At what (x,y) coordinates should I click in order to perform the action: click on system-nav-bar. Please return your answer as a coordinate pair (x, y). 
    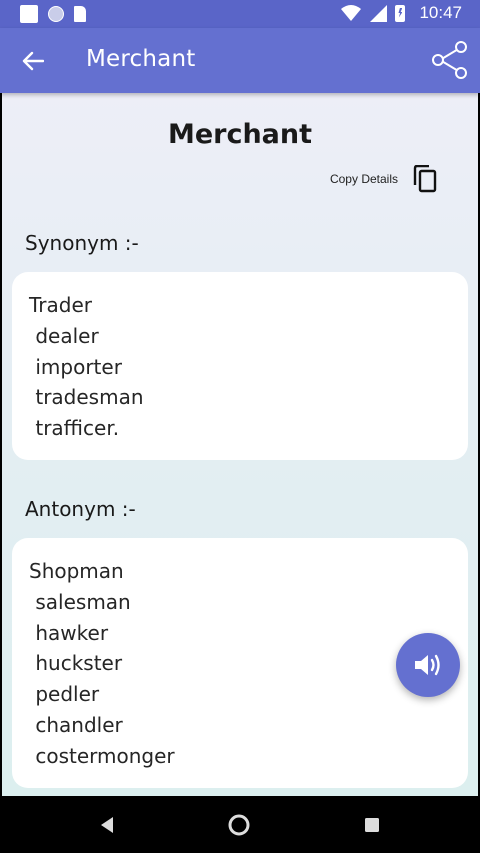
    Looking at the image, I should click on (240, 824).